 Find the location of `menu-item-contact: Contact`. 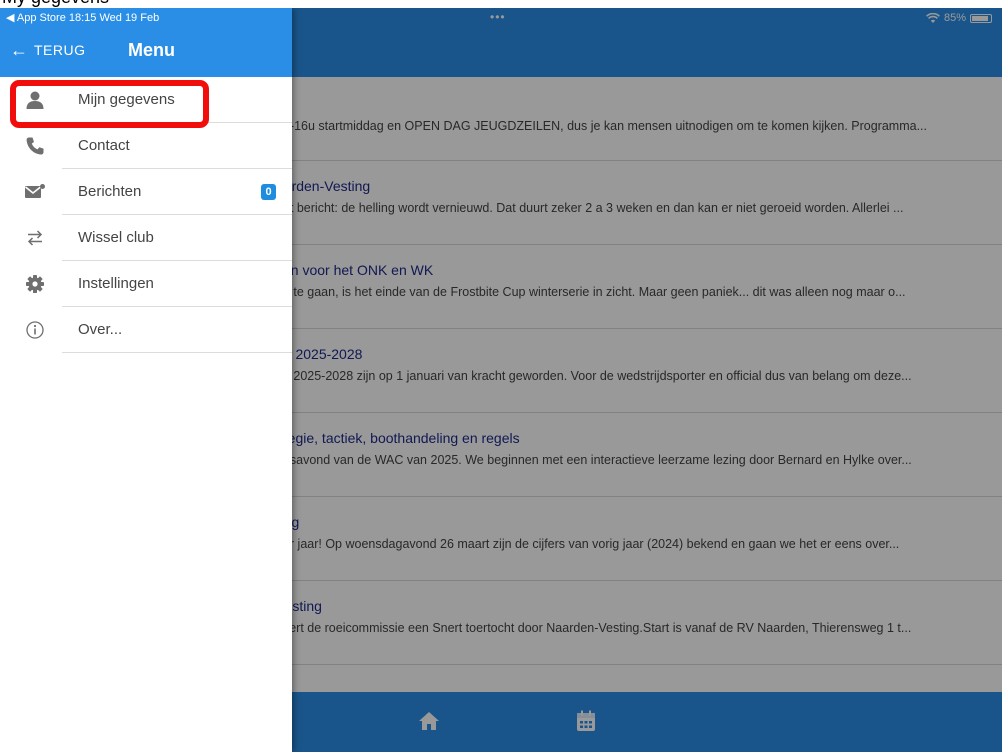

menu-item-contact: Contact is located at coordinates (146, 146).